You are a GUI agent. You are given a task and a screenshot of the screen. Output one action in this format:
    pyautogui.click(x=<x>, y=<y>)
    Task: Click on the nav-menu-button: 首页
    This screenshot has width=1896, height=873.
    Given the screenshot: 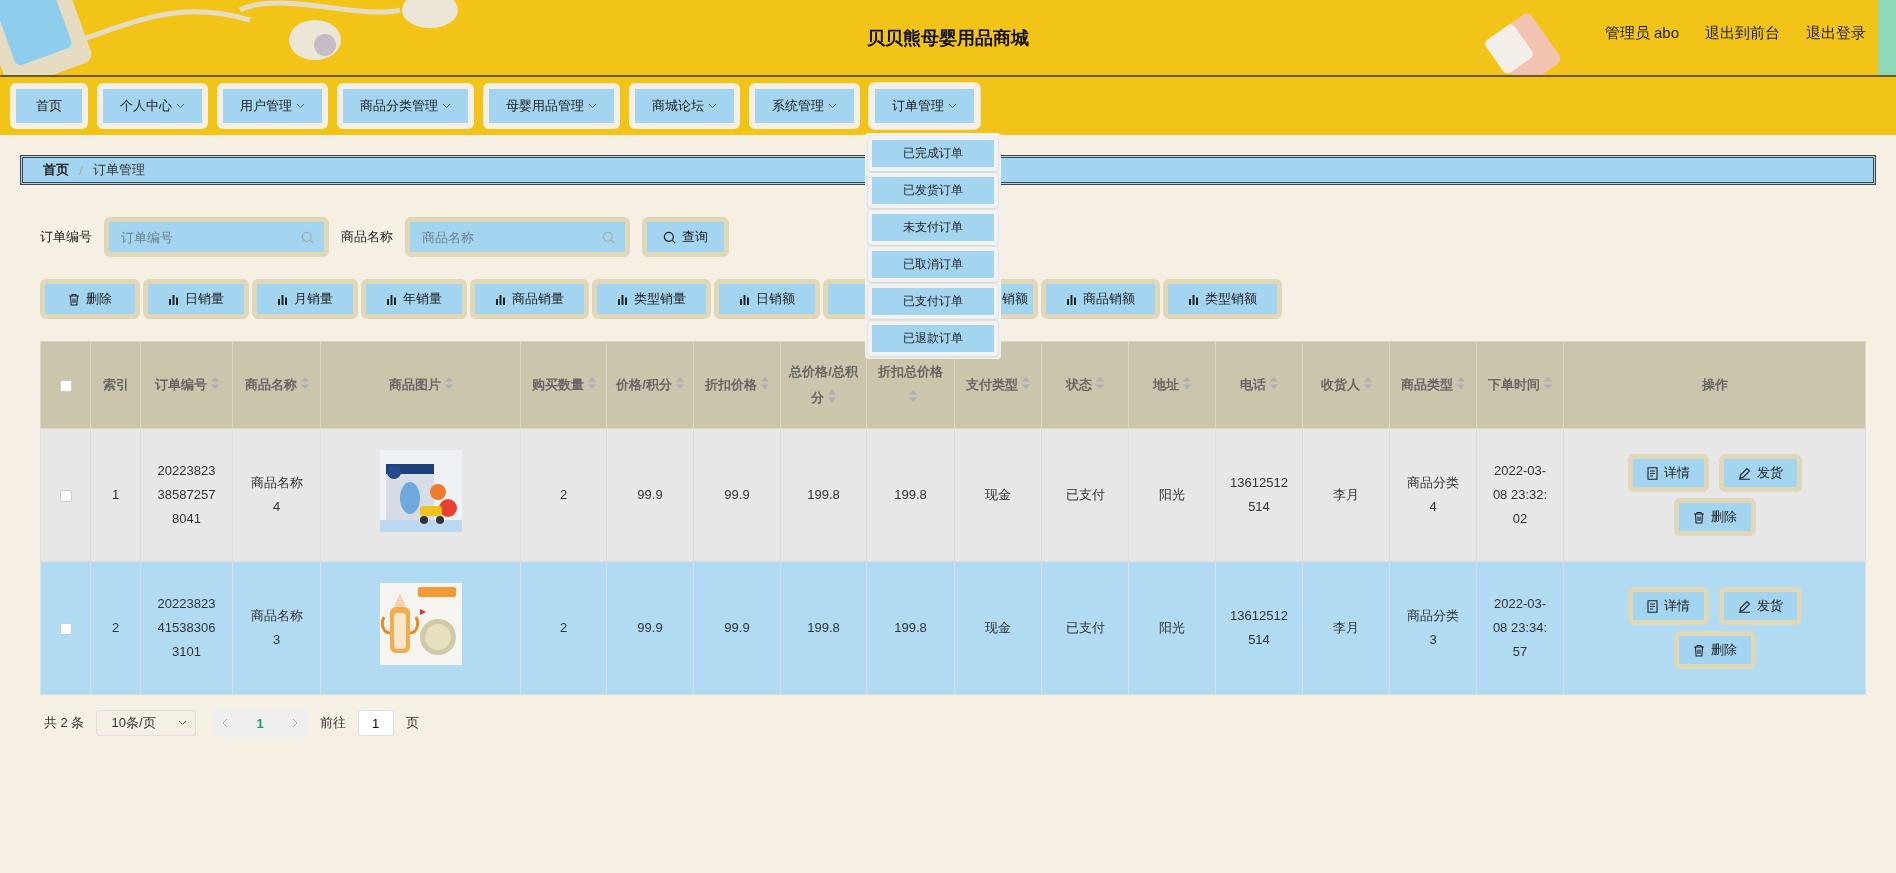 What is the action you would take?
    pyautogui.click(x=49, y=106)
    